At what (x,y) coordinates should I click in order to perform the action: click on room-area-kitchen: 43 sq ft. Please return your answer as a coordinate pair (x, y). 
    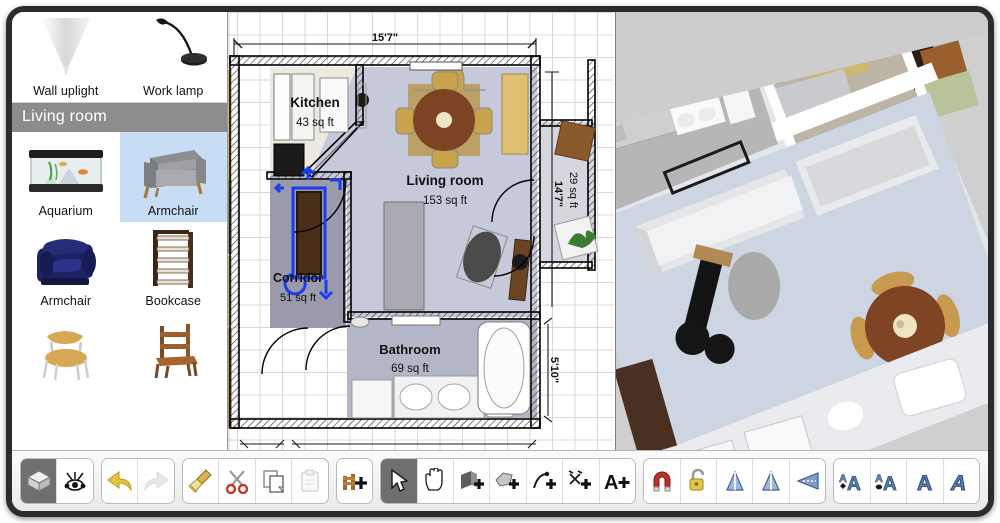
    Looking at the image, I should click on (315, 123).